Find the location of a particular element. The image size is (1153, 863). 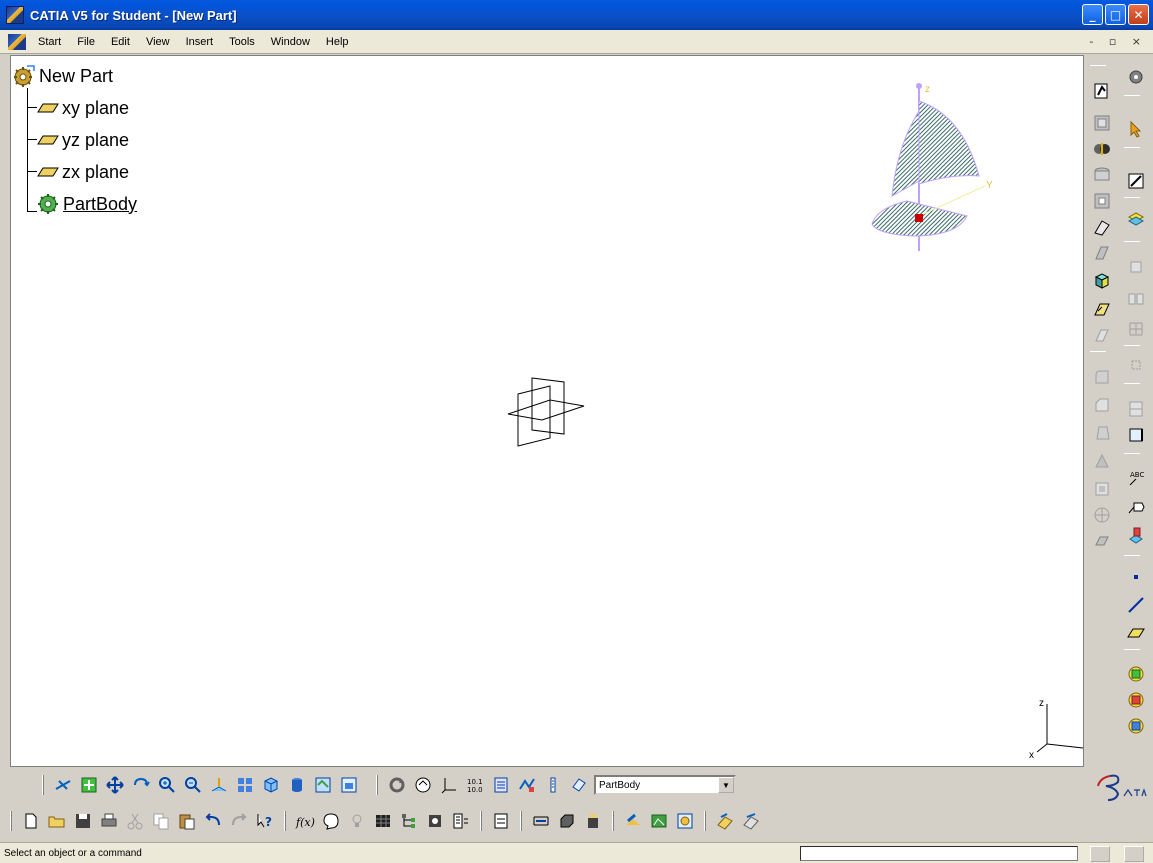

maximize-button: □ is located at coordinates (1115, 14).